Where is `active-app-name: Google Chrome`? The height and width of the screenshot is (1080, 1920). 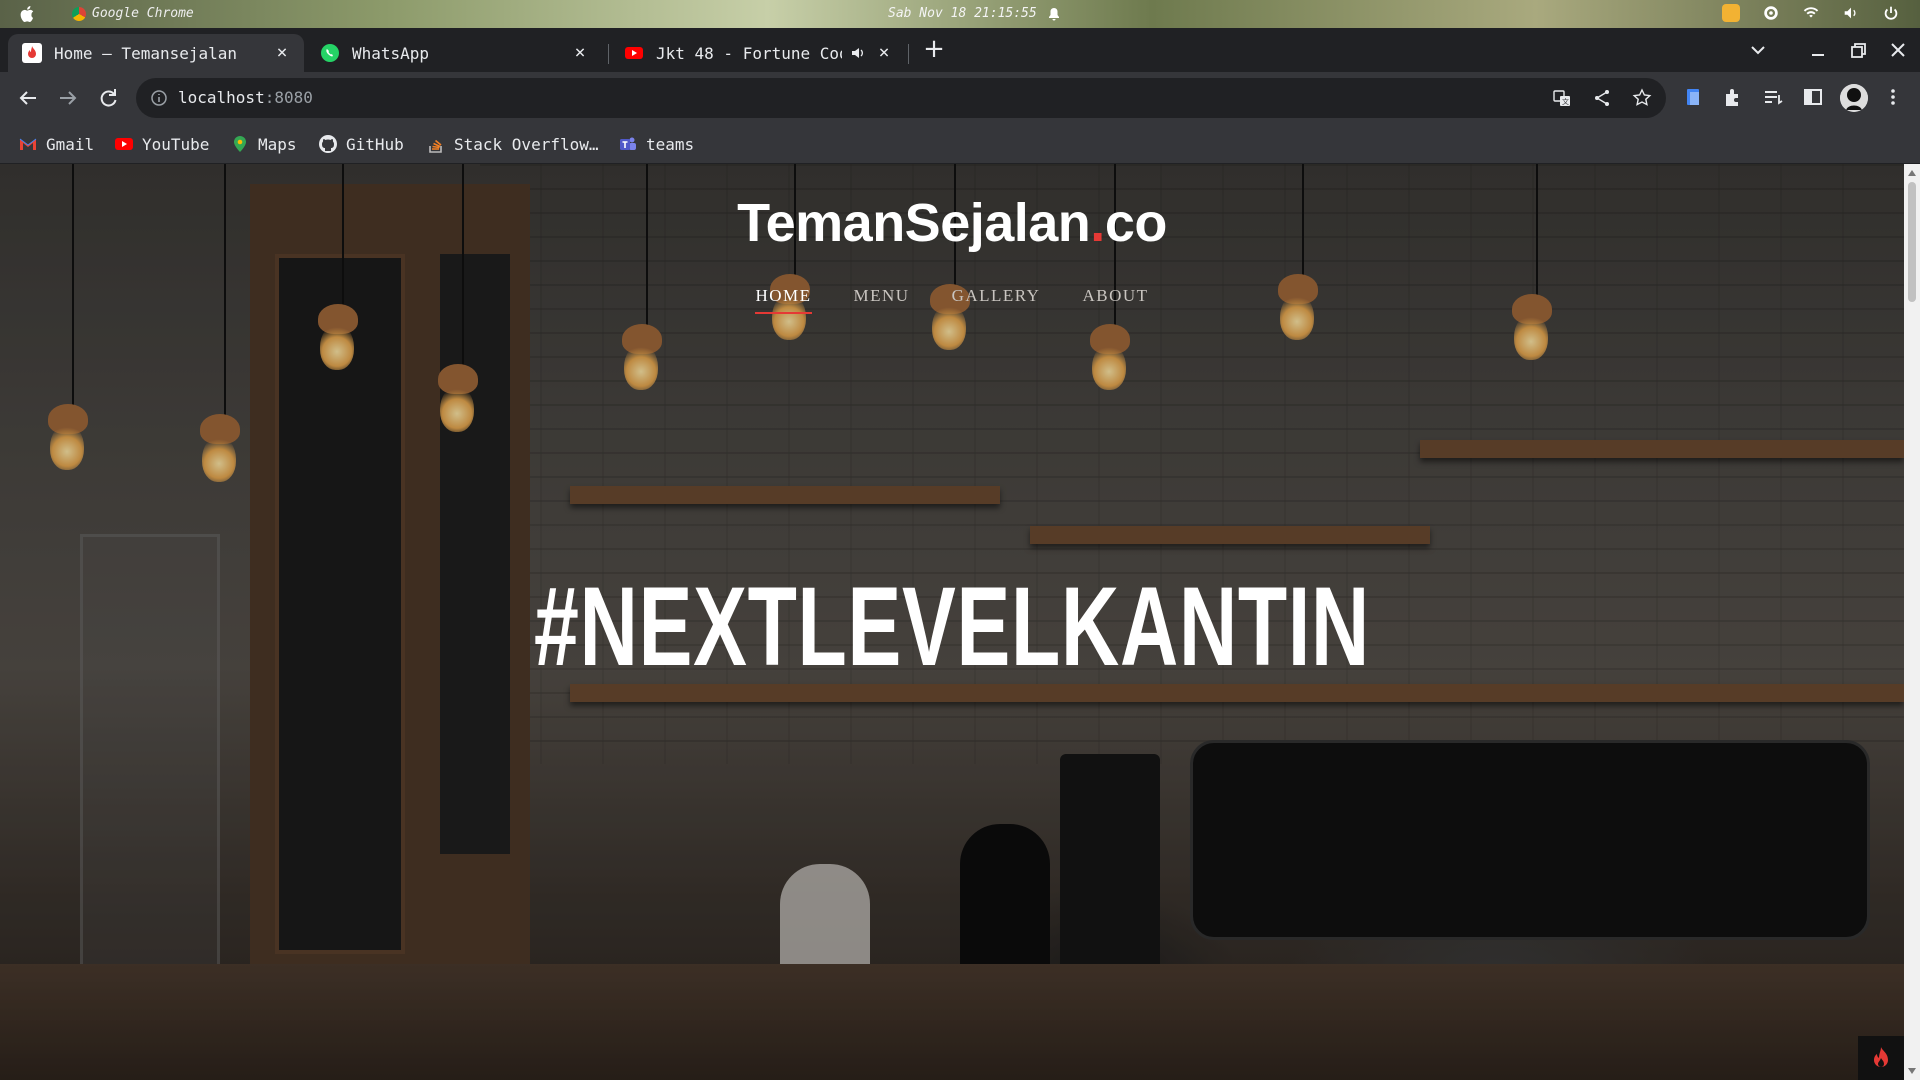
active-app-name: Google Chrome is located at coordinates (133, 13).